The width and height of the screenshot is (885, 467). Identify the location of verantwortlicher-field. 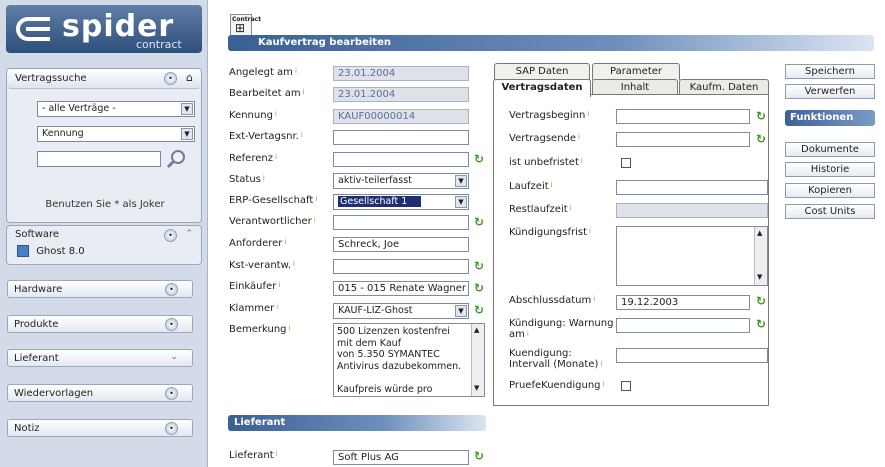
(401, 222).